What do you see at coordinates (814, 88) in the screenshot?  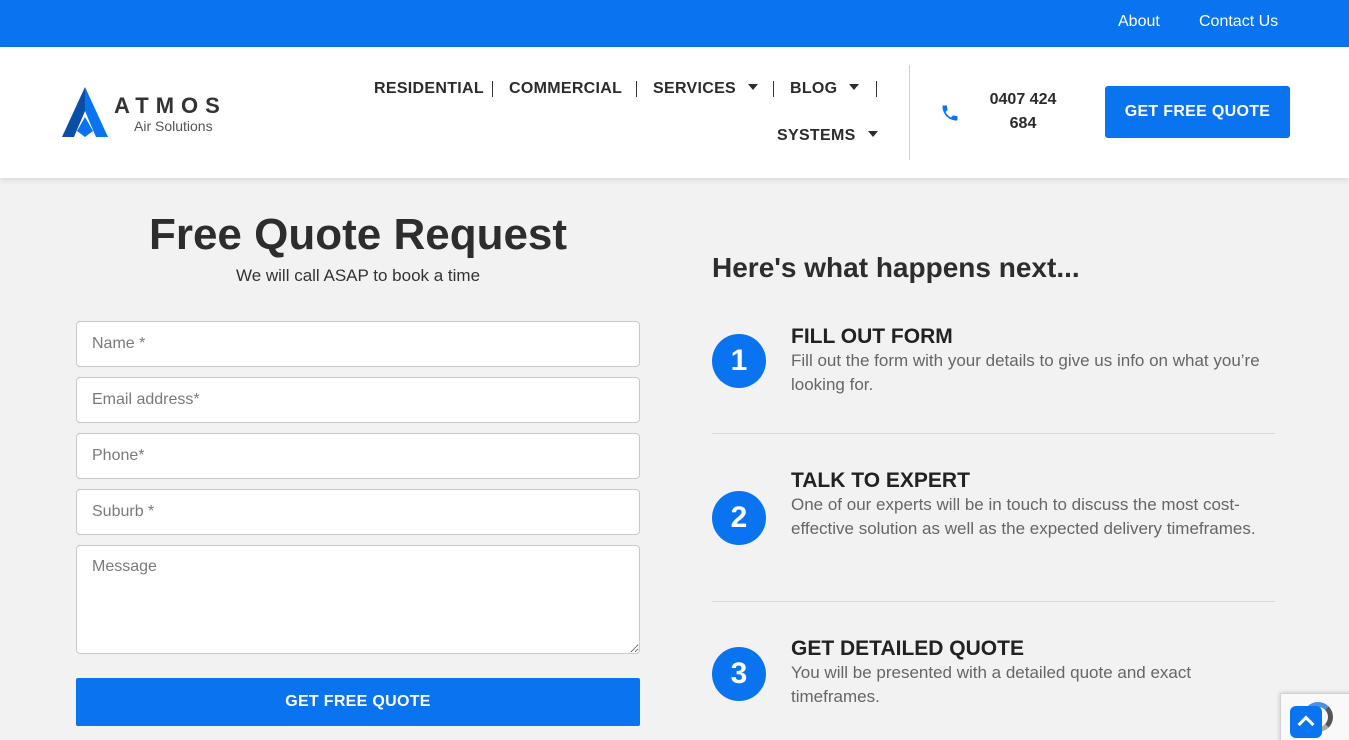 I see `nav-blog-label: BLOG` at bounding box center [814, 88].